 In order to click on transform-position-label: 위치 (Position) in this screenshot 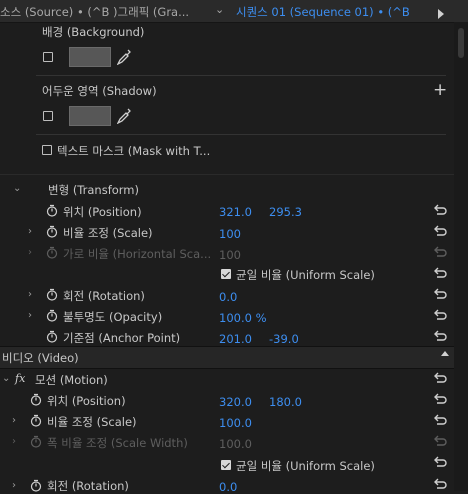, I will do `click(102, 212)`.